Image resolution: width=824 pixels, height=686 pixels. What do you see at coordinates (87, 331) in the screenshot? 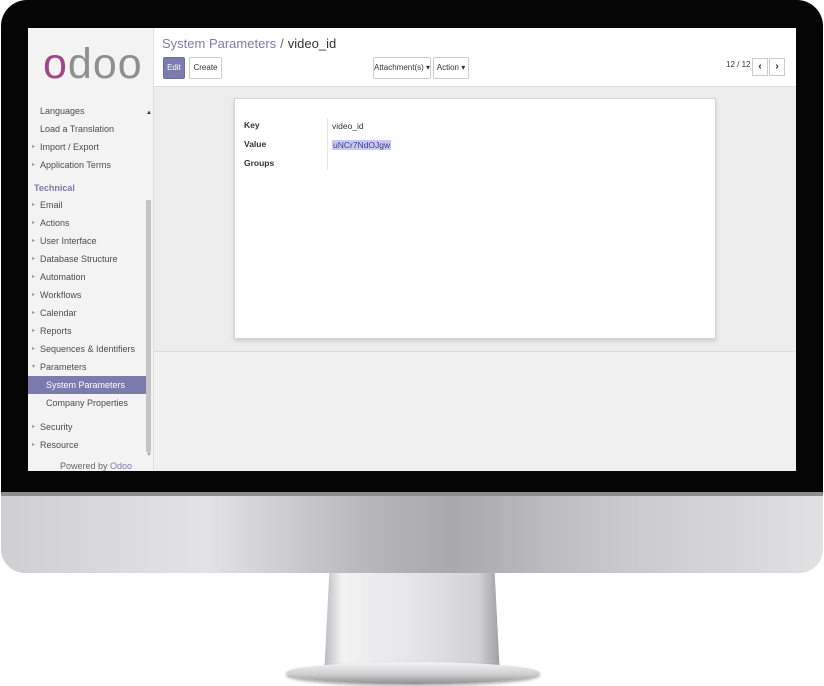
I see `sidebar-item-reports: ▸ Reports` at bounding box center [87, 331].